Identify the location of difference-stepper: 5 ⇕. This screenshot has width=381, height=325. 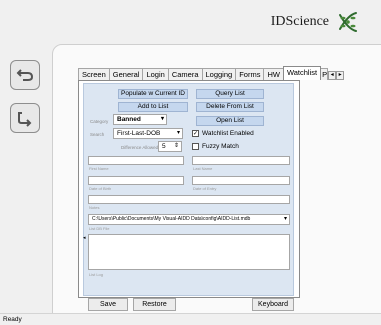
(170, 146).